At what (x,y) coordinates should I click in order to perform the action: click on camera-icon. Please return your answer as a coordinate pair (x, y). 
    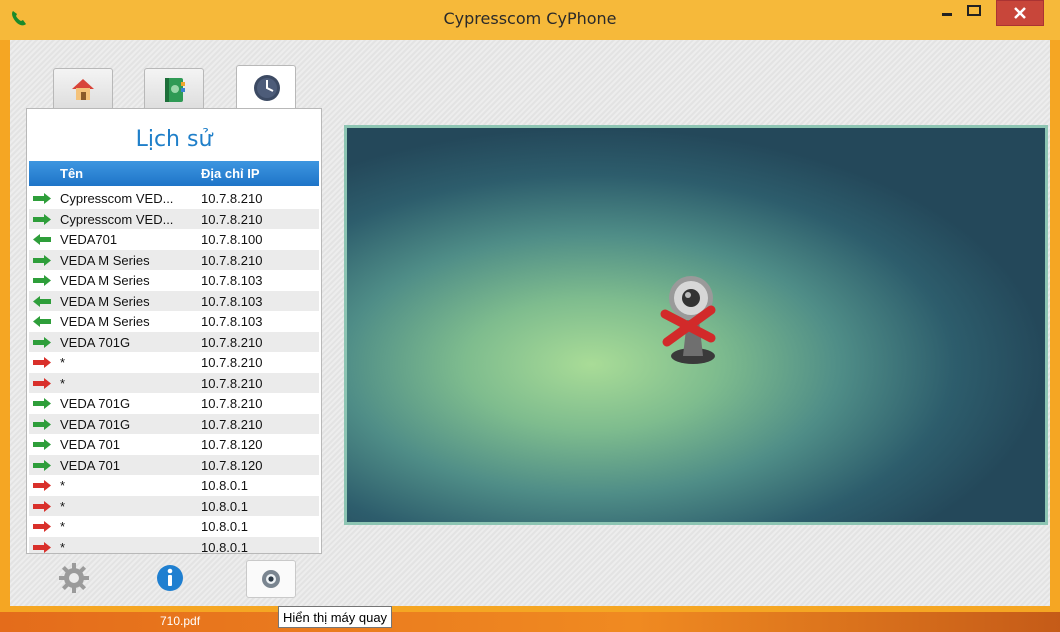
    Looking at the image, I should click on (271, 579).